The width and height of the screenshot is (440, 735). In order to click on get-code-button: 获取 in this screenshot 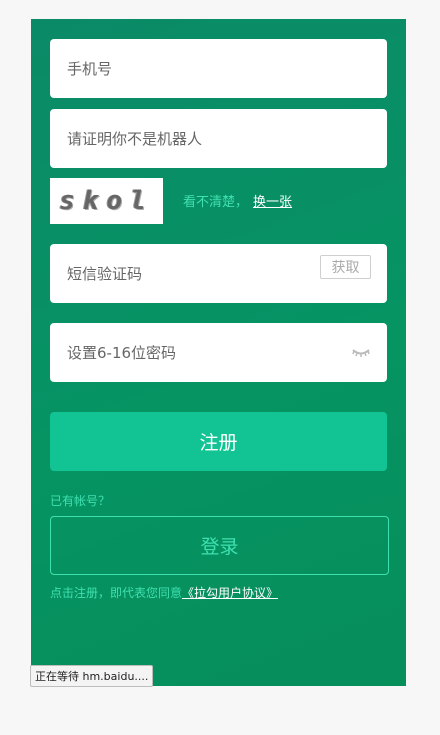, I will do `click(345, 267)`.